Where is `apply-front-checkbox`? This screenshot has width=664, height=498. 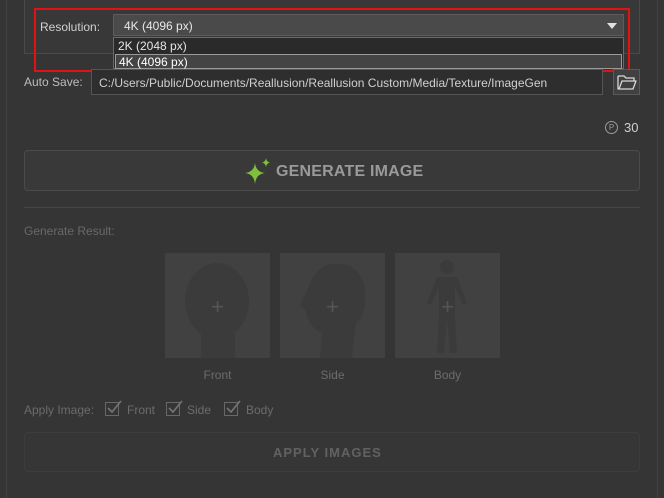
apply-front-checkbox is located at coordinates (113, 408).